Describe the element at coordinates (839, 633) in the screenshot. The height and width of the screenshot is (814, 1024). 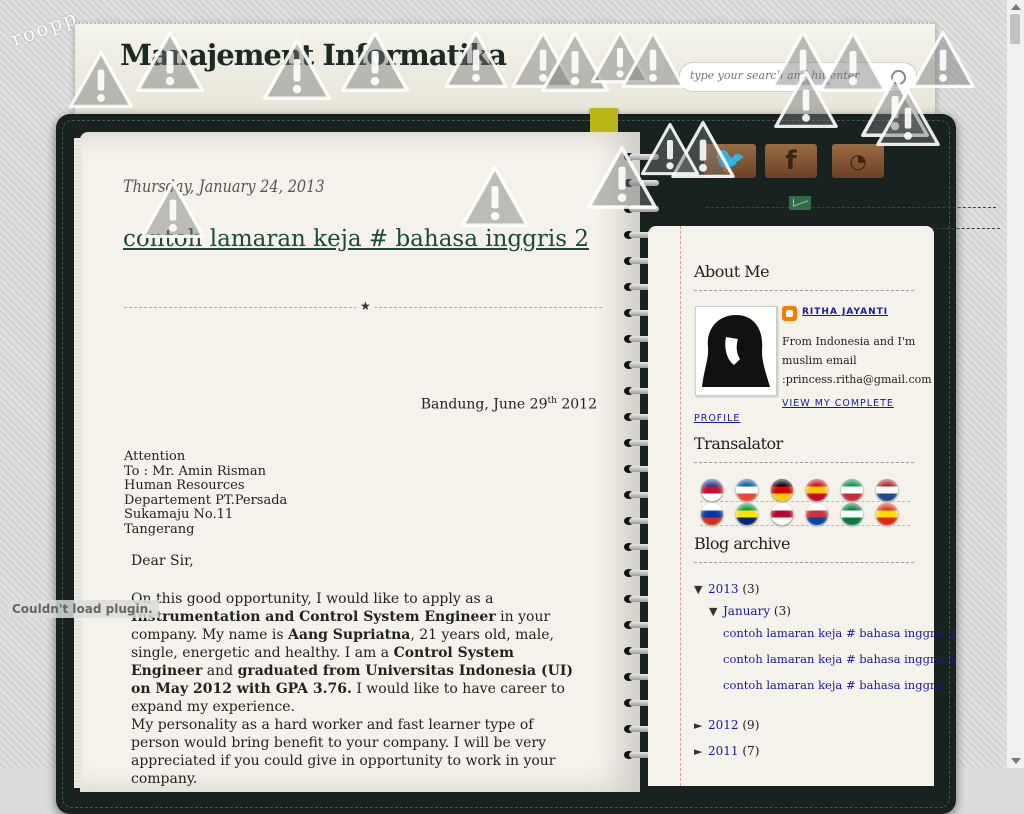
I see `archive-post-link: contoh lamaran keja # bahasa inggris 2` at that location.